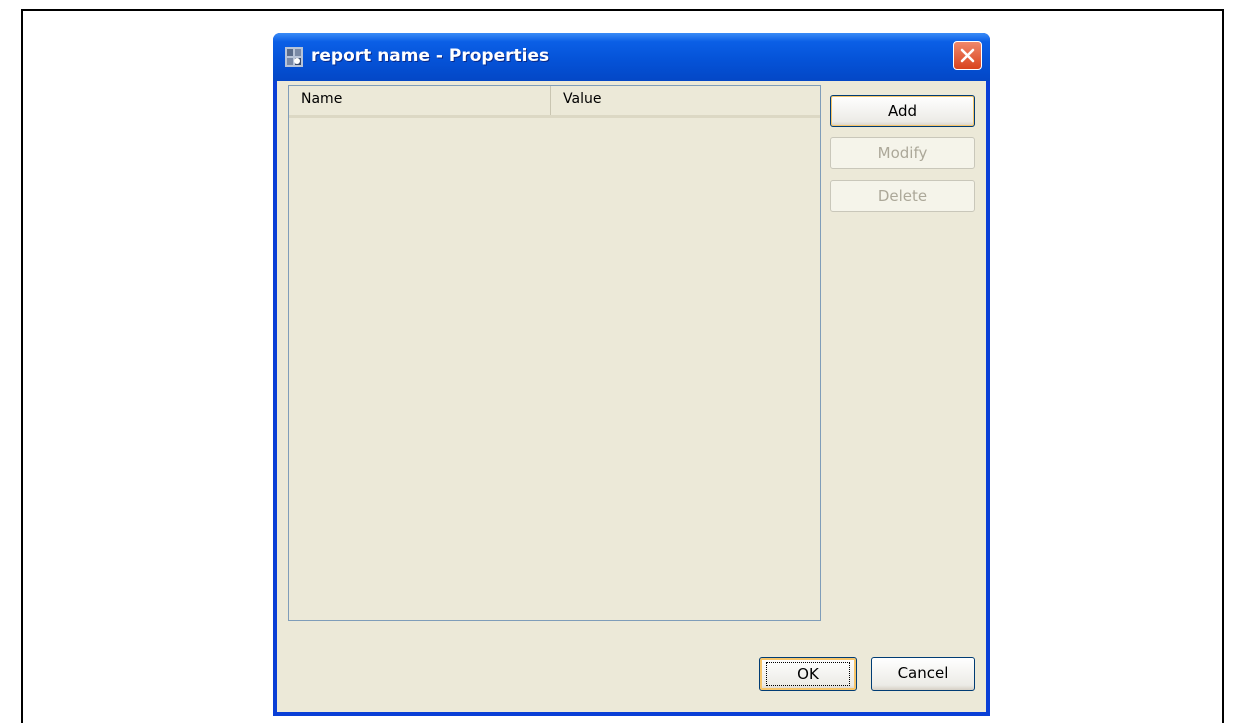 The height and width of the screenshot is (725, 1246). I want to click on ok-button: OK, so click(808, 674).